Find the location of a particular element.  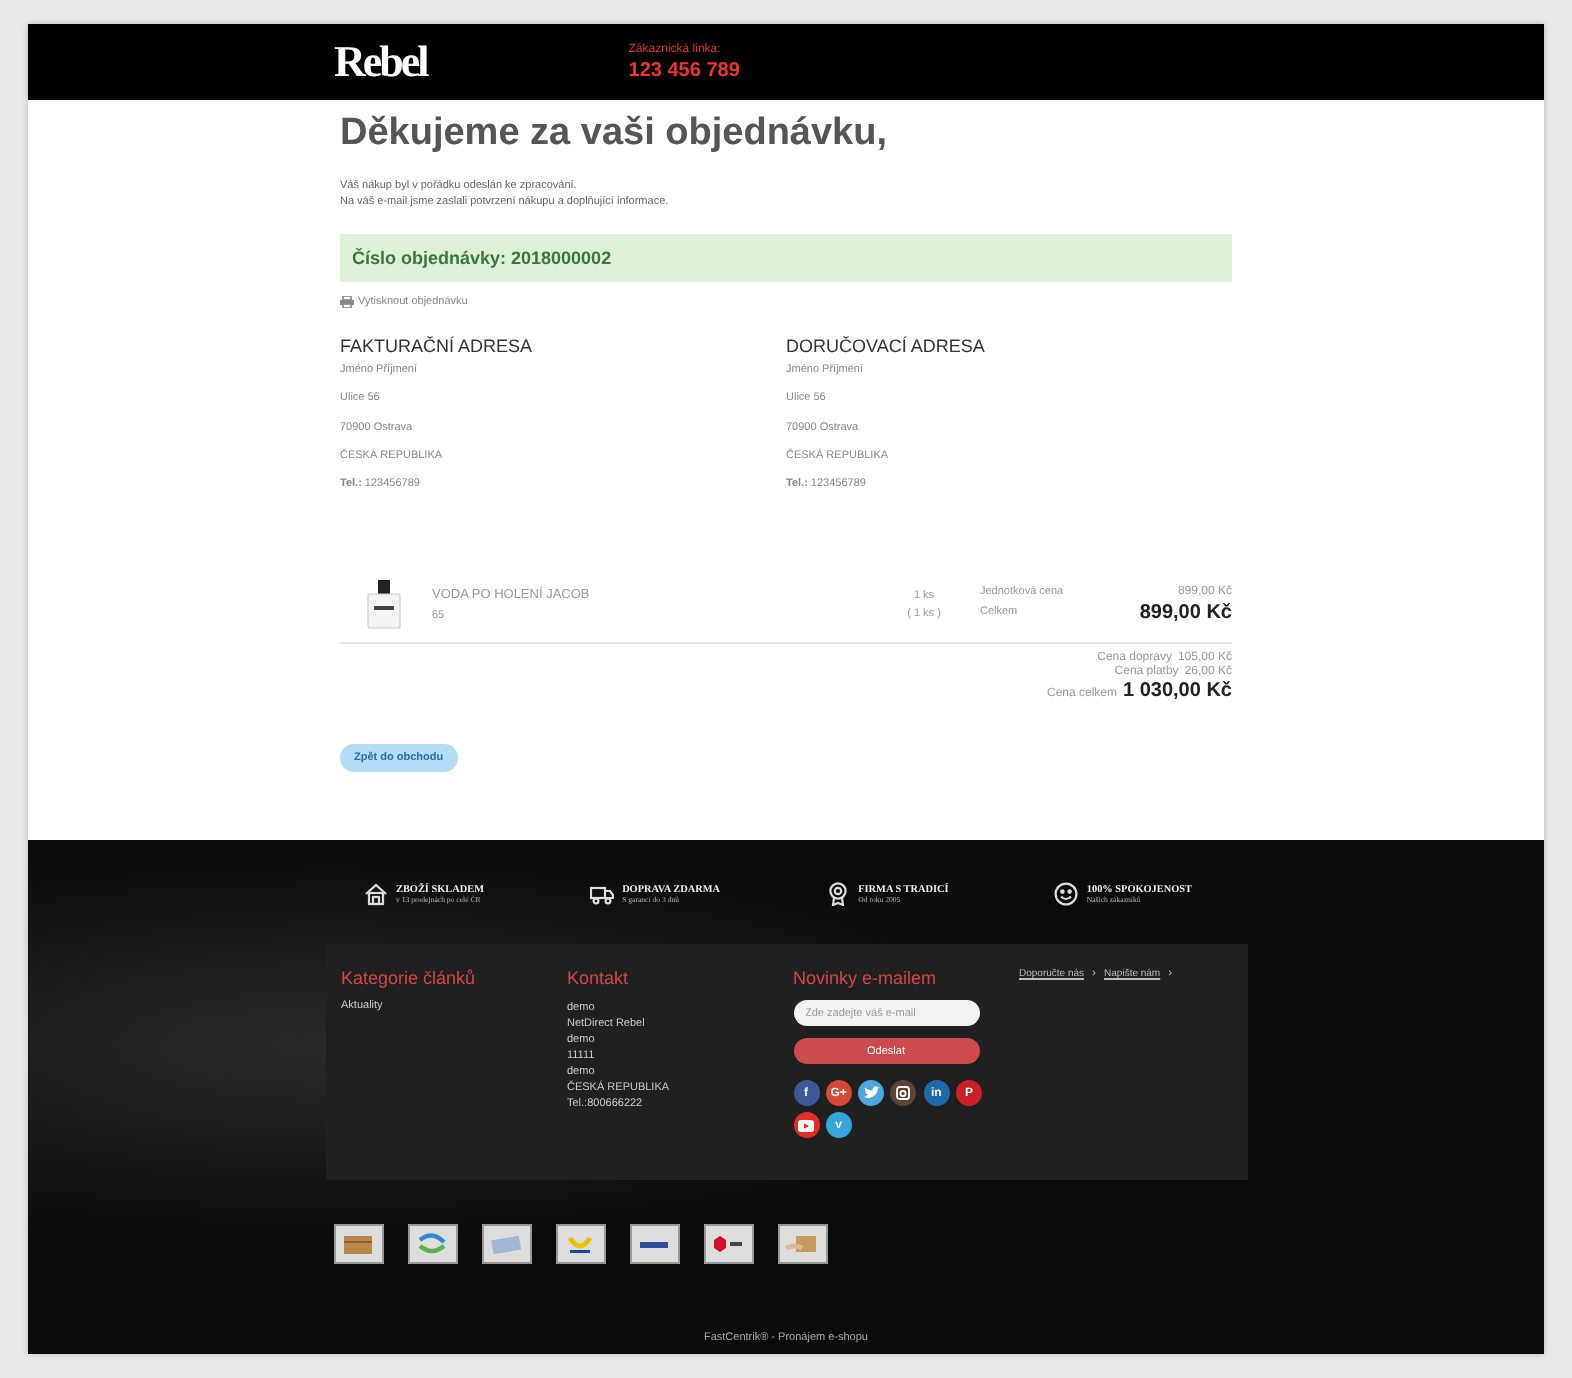

printer-icon is located at coordinates (347, 302).